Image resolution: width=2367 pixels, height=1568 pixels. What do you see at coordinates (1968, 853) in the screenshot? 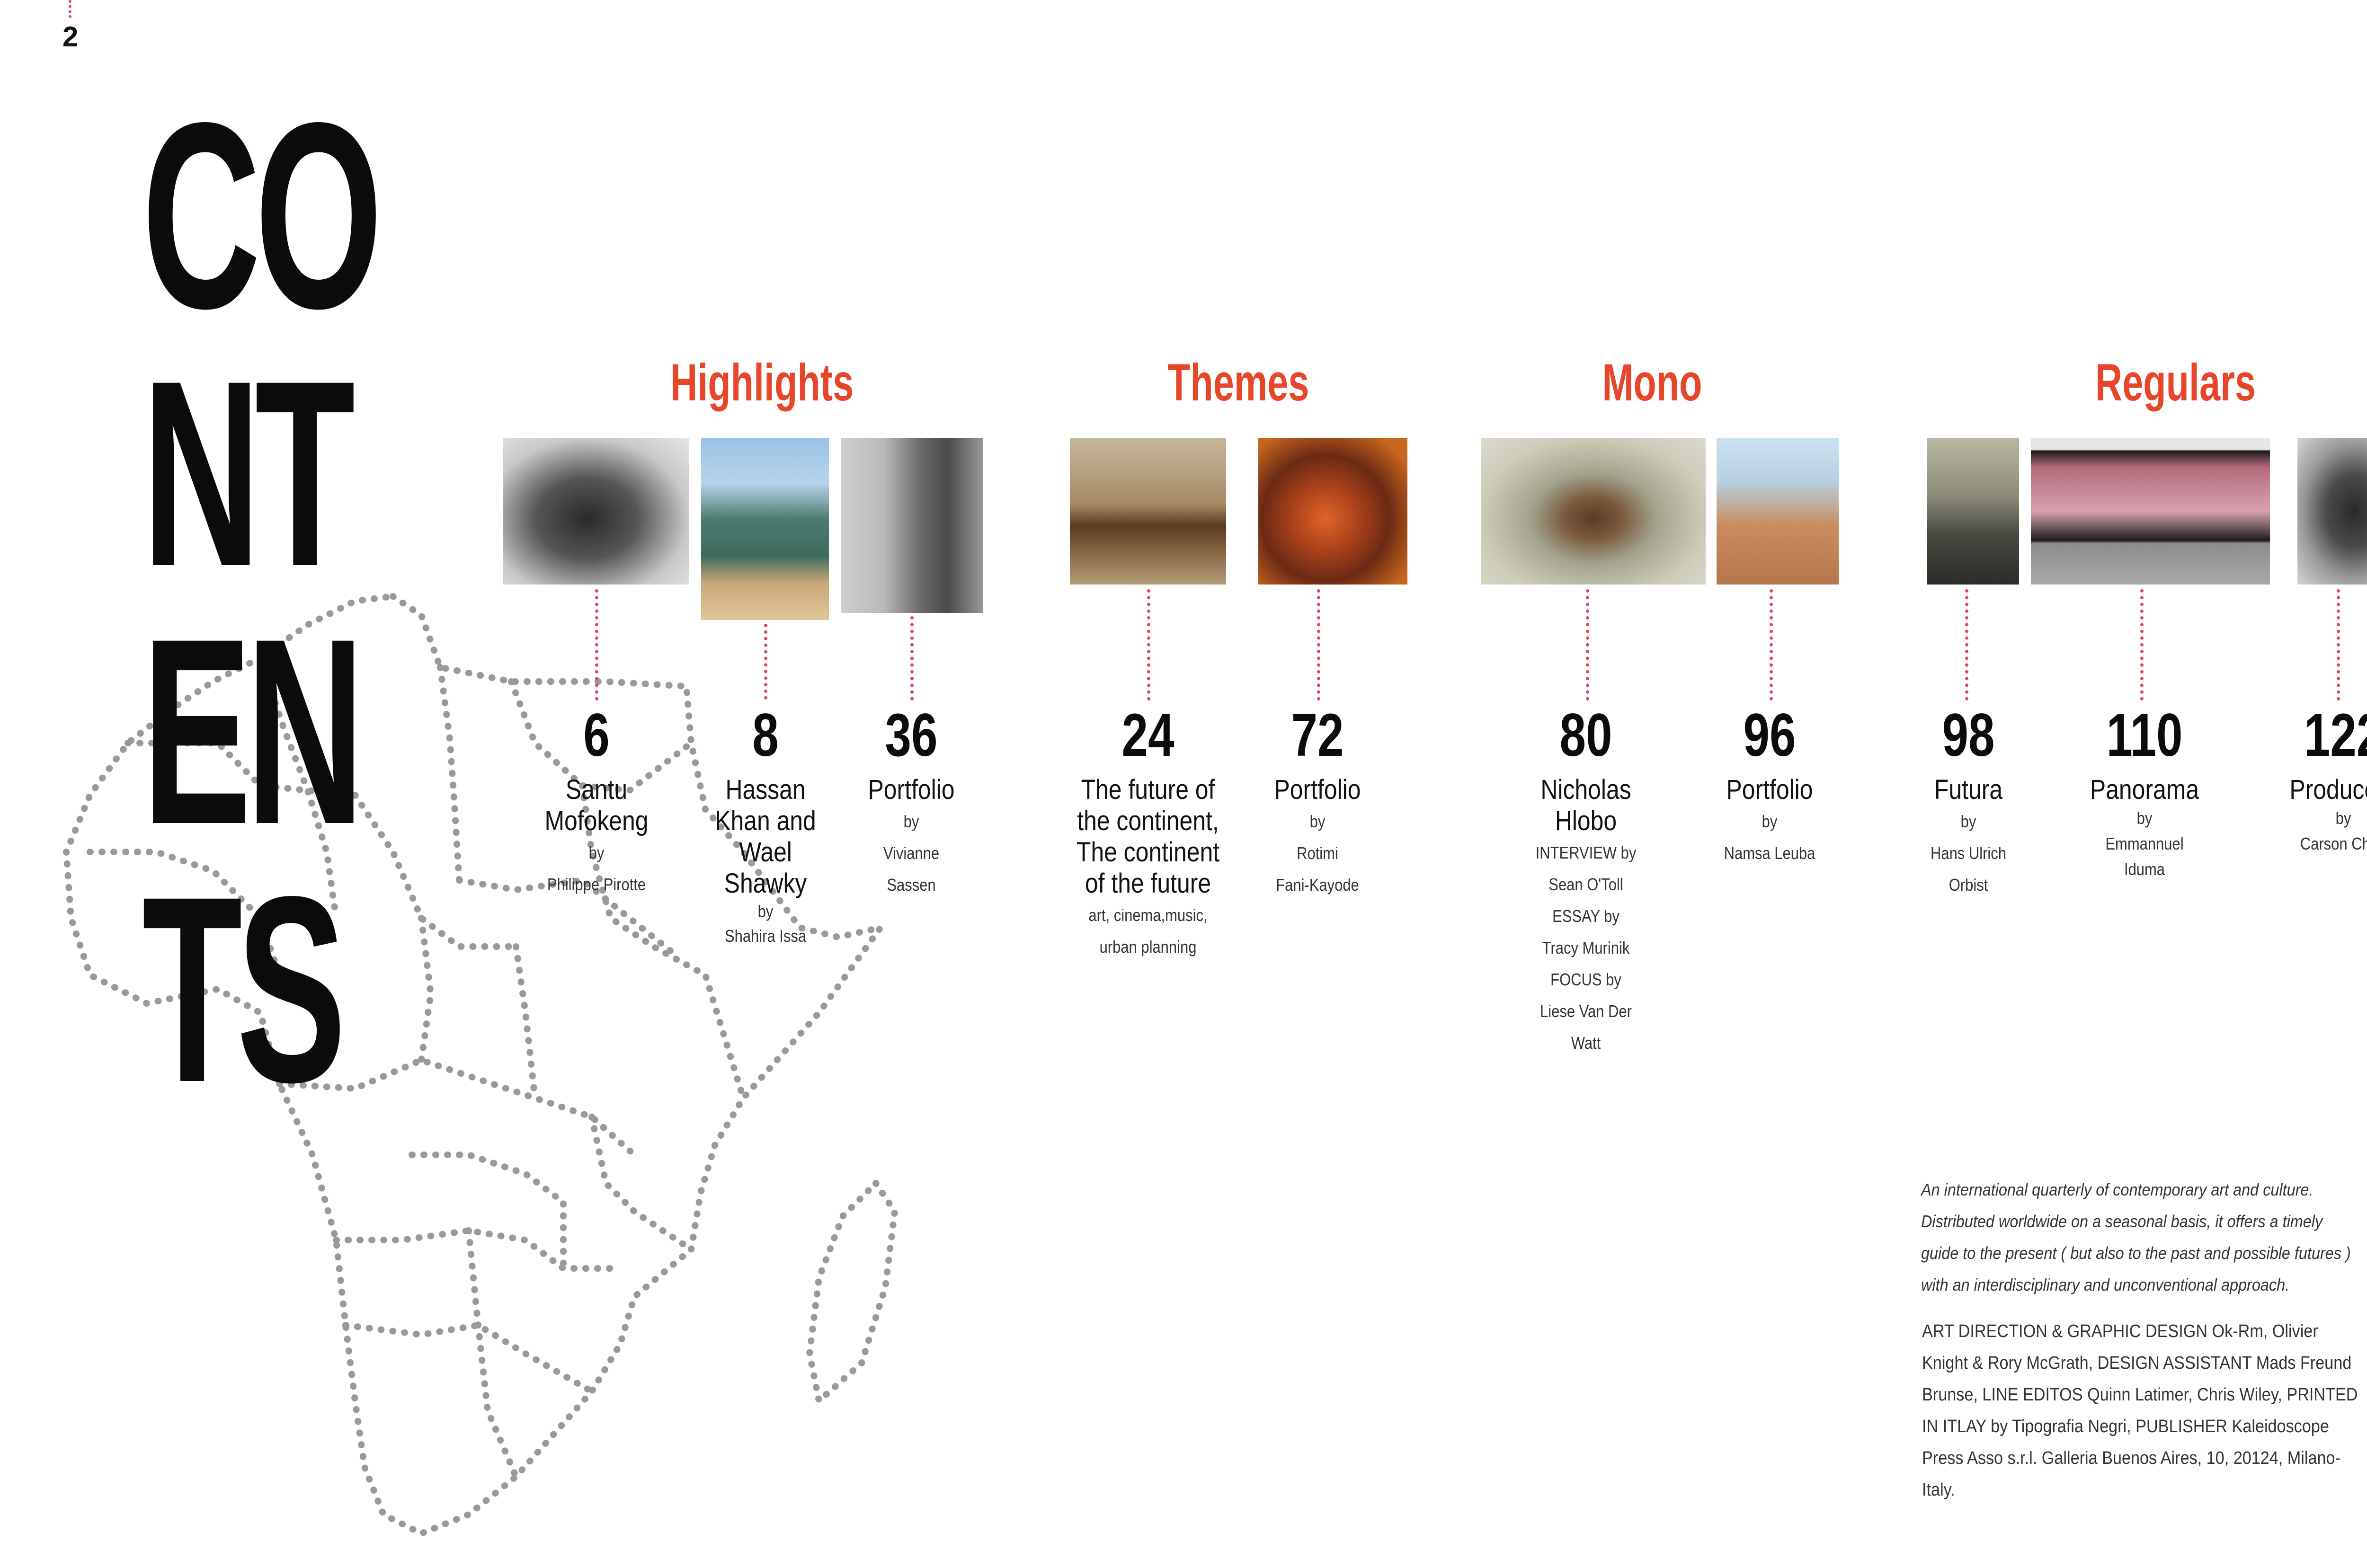
I see `entry-credit-line: Hans Ulrich` at bounding box center [1968, 853].